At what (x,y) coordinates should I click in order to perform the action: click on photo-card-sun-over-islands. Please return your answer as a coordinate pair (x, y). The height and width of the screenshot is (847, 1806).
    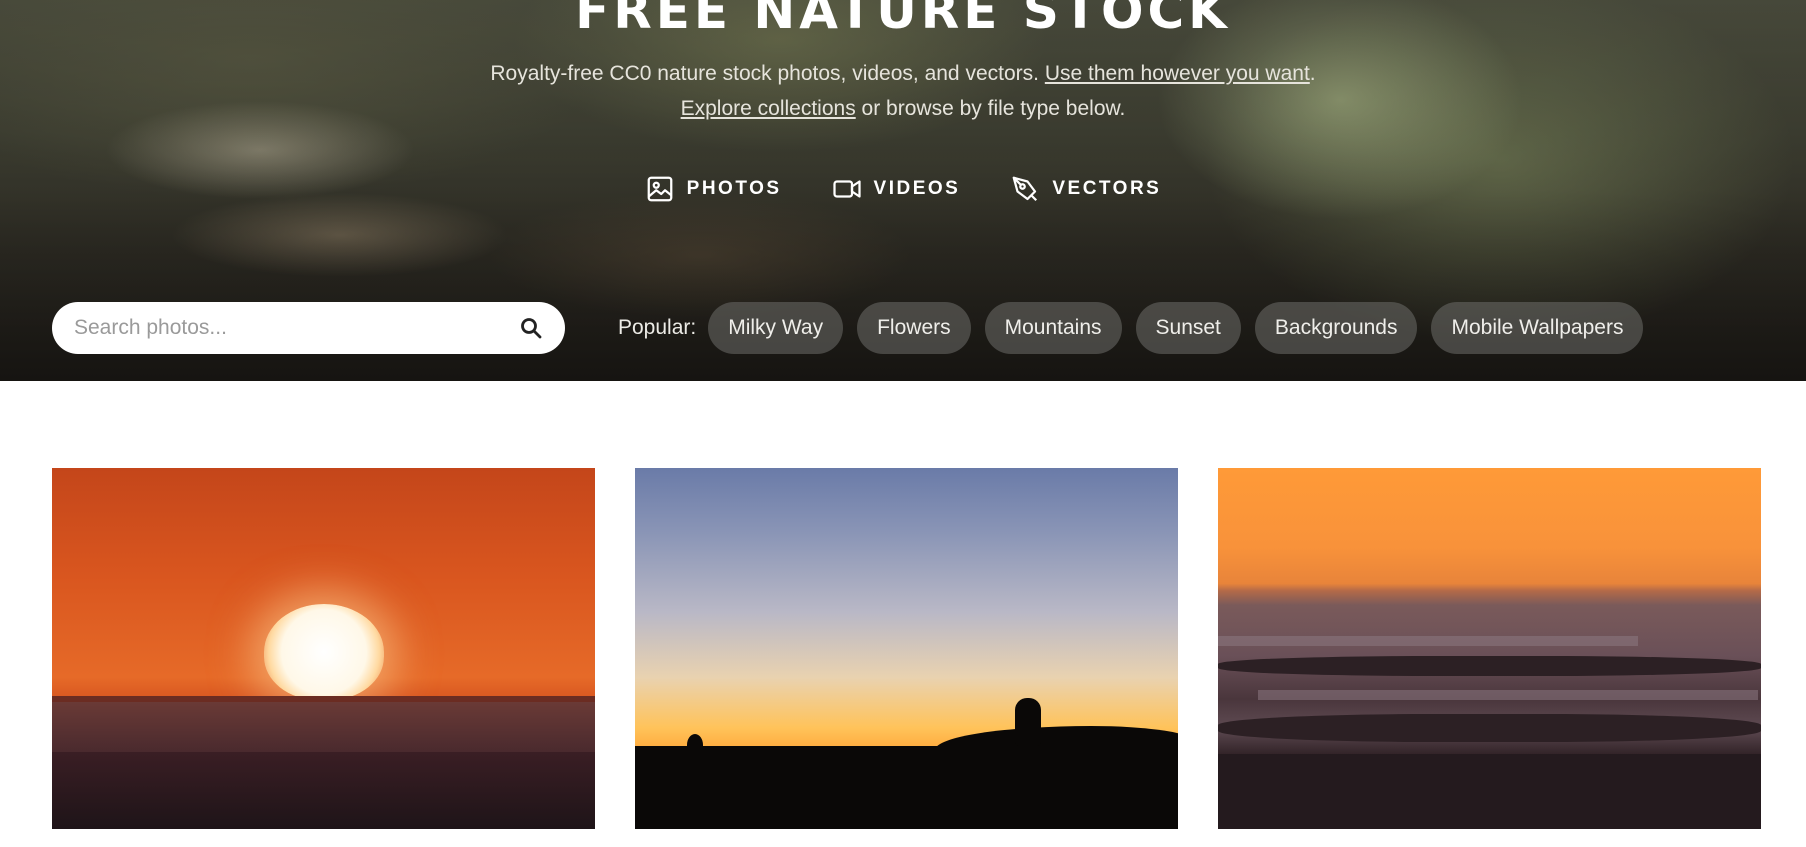
    Looking at the image, I should click on (323, 648).